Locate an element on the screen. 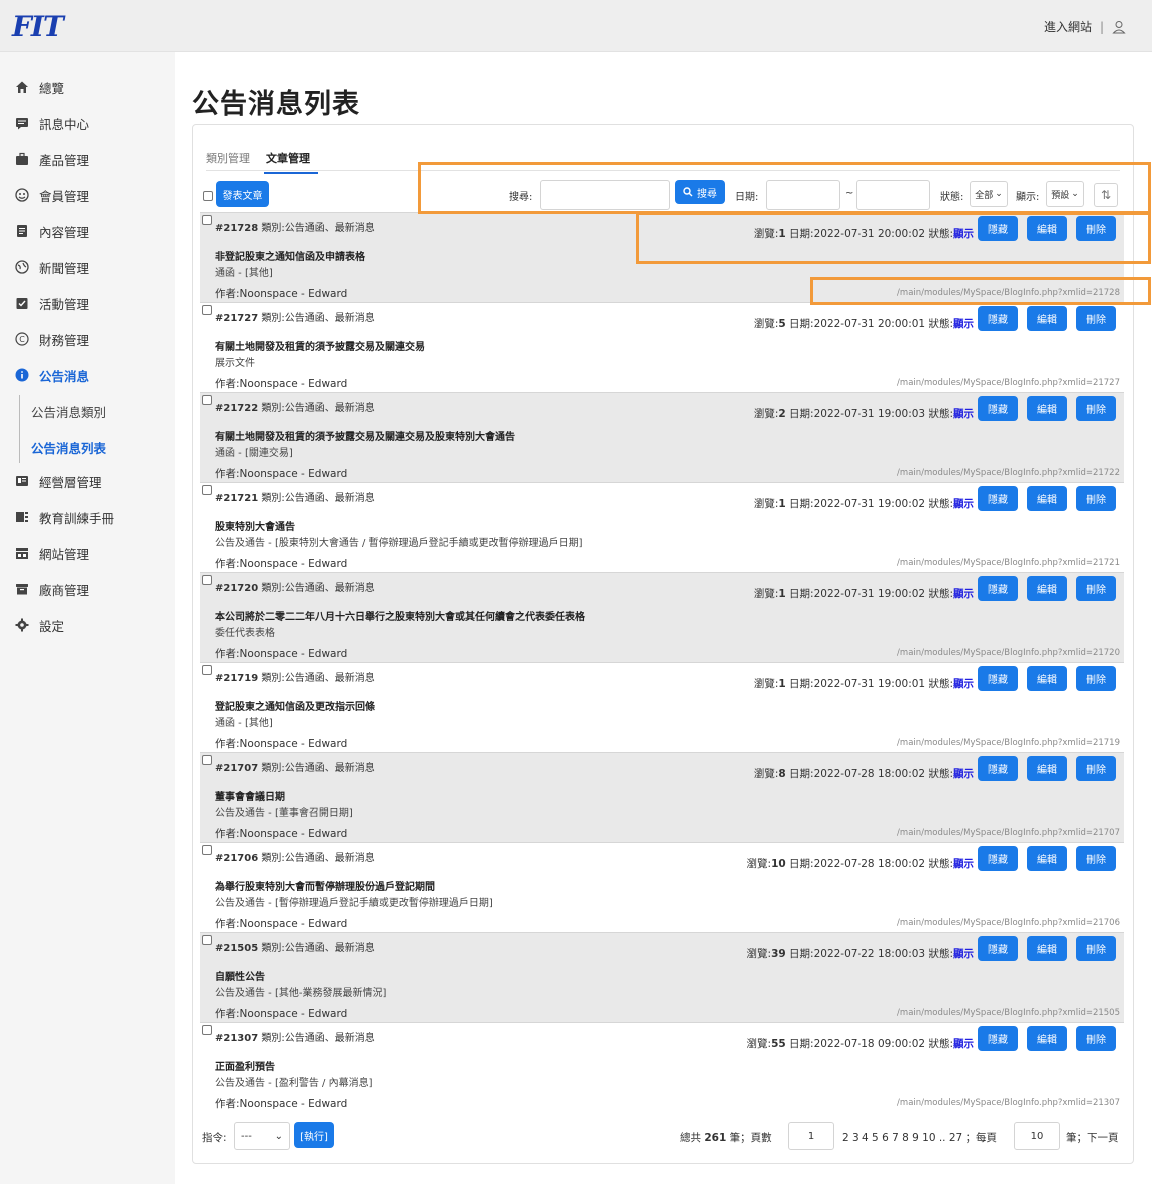  sidebar-sub-item-list: 公告消息列表 is located at coordinates (68, 447).